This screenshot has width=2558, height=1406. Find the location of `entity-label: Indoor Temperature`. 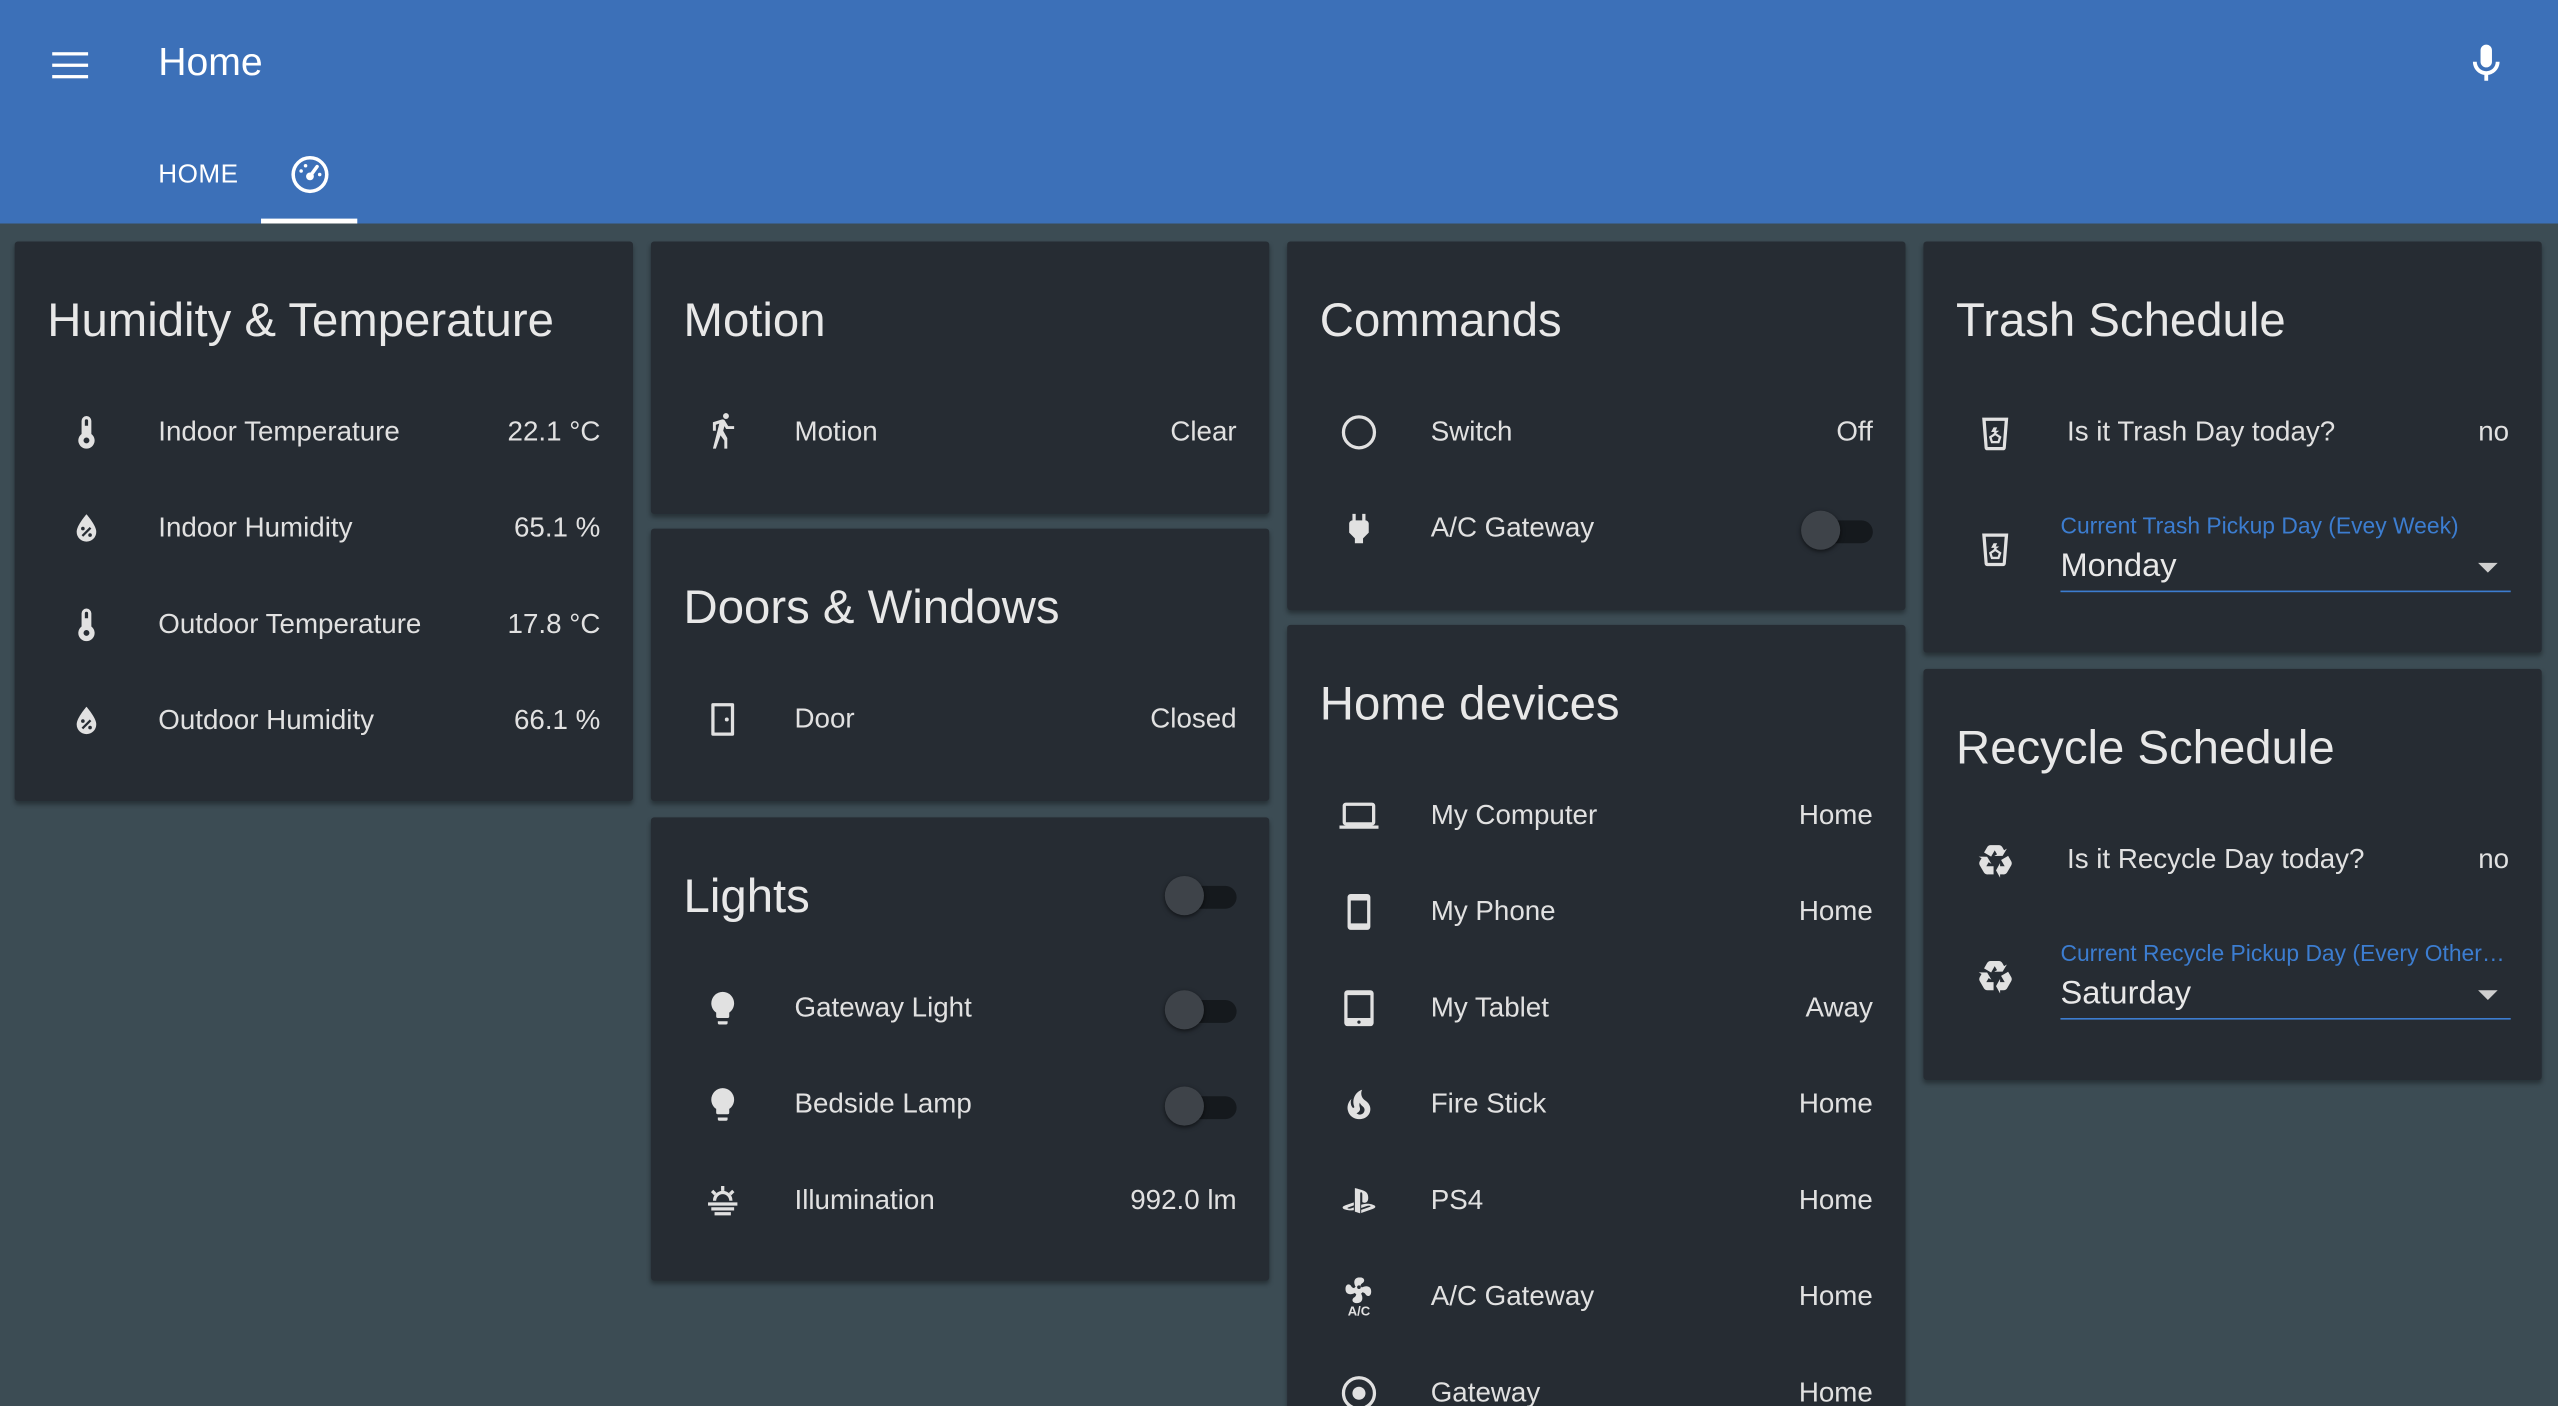

entity-label: Indoor Temperature is located at coordinates (279, 432).